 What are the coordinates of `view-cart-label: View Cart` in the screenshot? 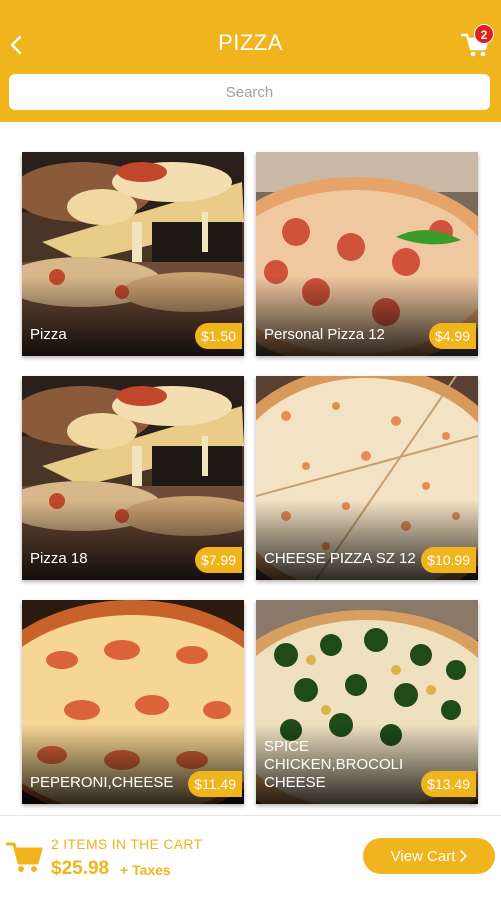 It's located at (423, 856).